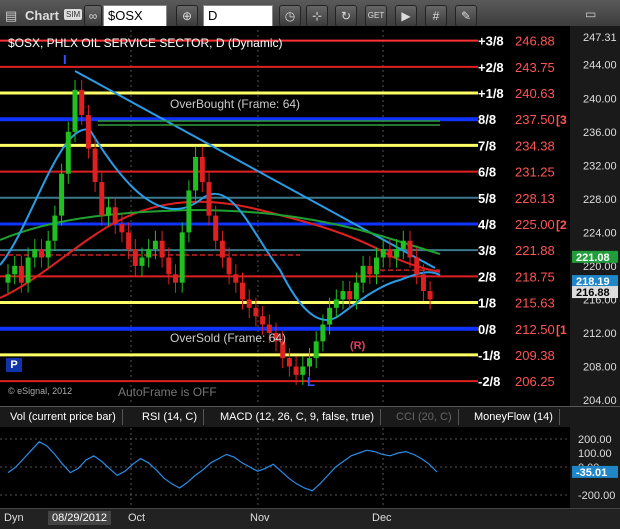  I want to click on symbol-input: $OSX, so click(135, 16).